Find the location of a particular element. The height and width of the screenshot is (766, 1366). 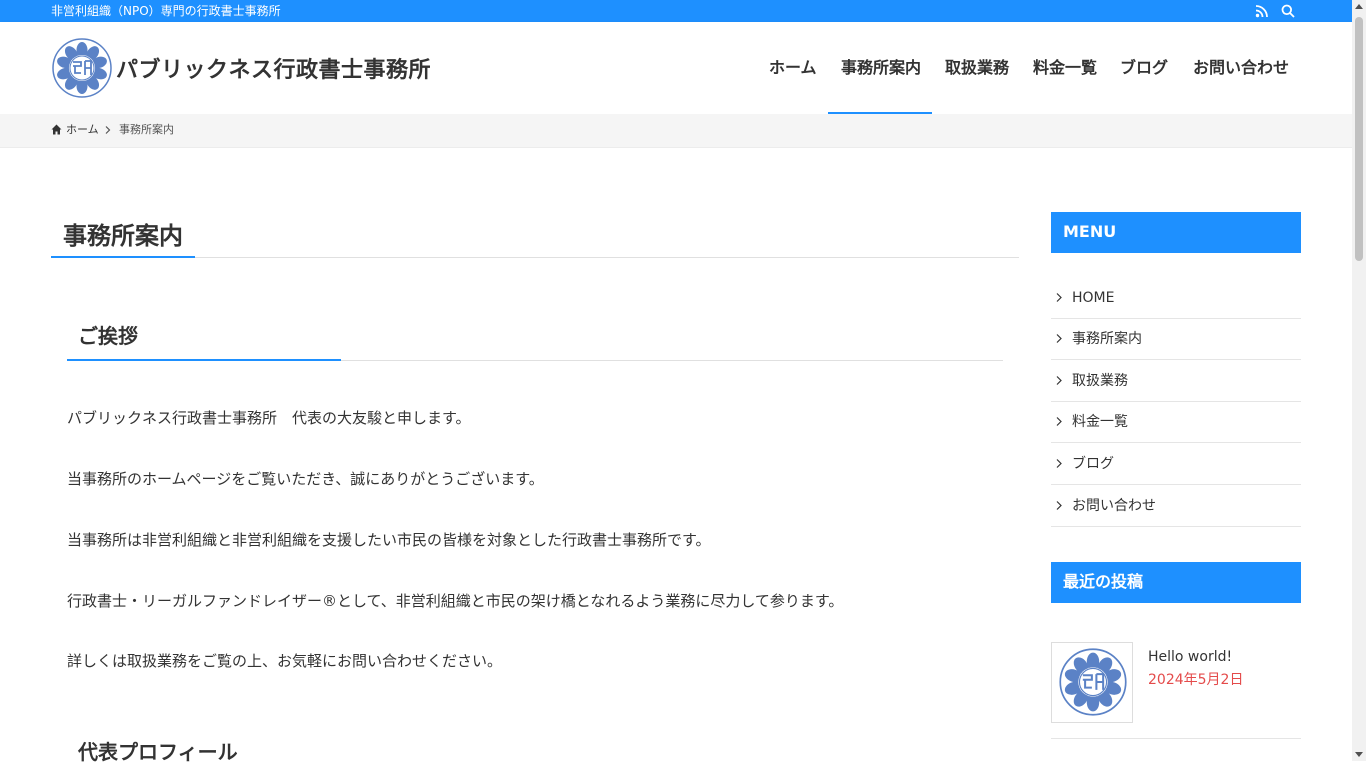

scroll-thumb is located at coordinates (1359, 139).